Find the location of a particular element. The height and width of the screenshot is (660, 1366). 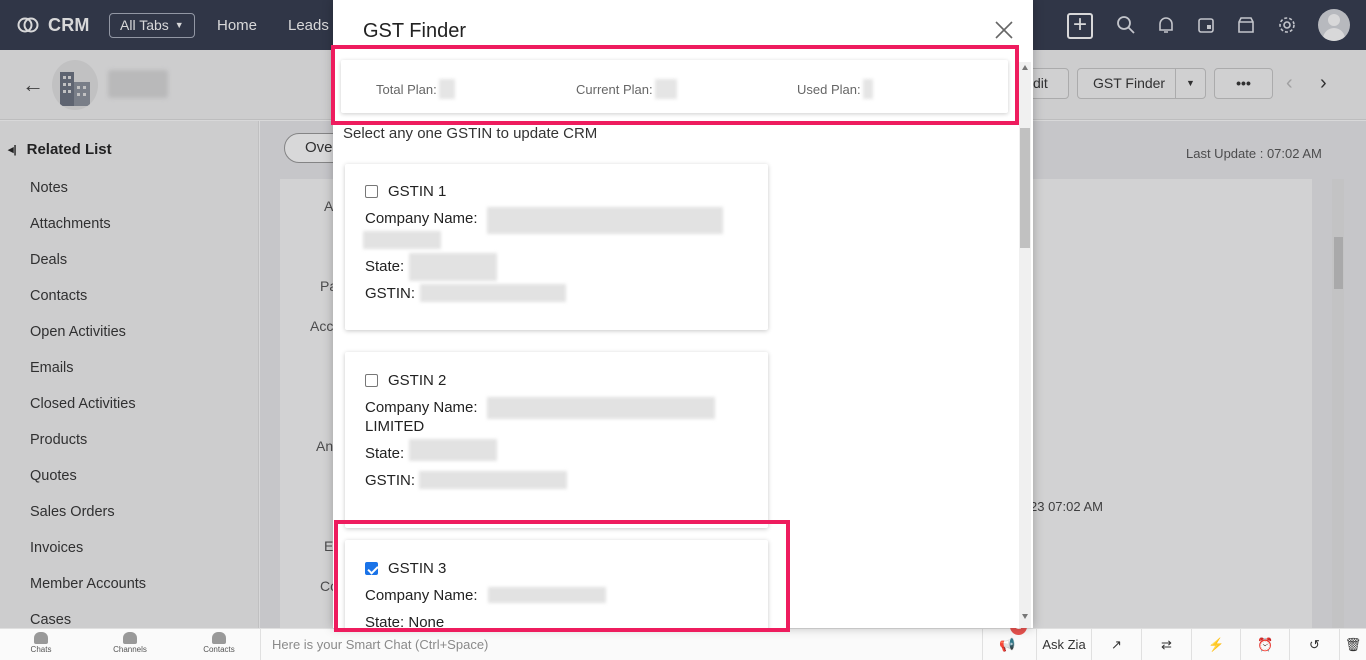

gstin-2-state: State: is located at coordinates (384, 453).